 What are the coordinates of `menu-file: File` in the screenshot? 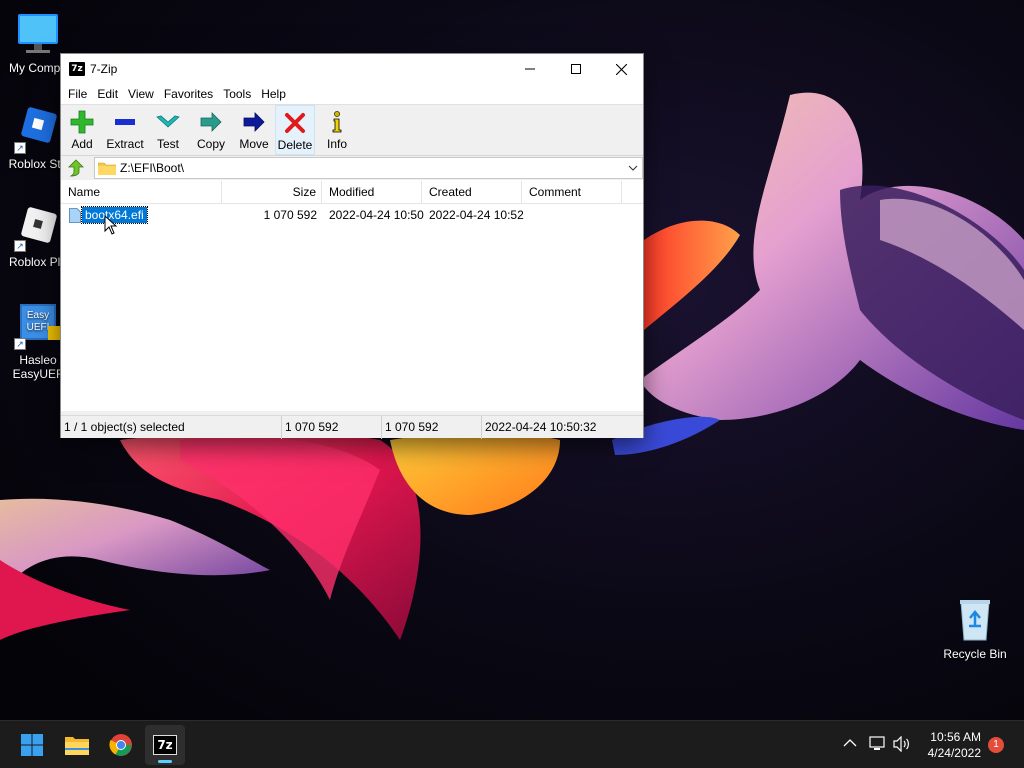 It's located at (77, 94).